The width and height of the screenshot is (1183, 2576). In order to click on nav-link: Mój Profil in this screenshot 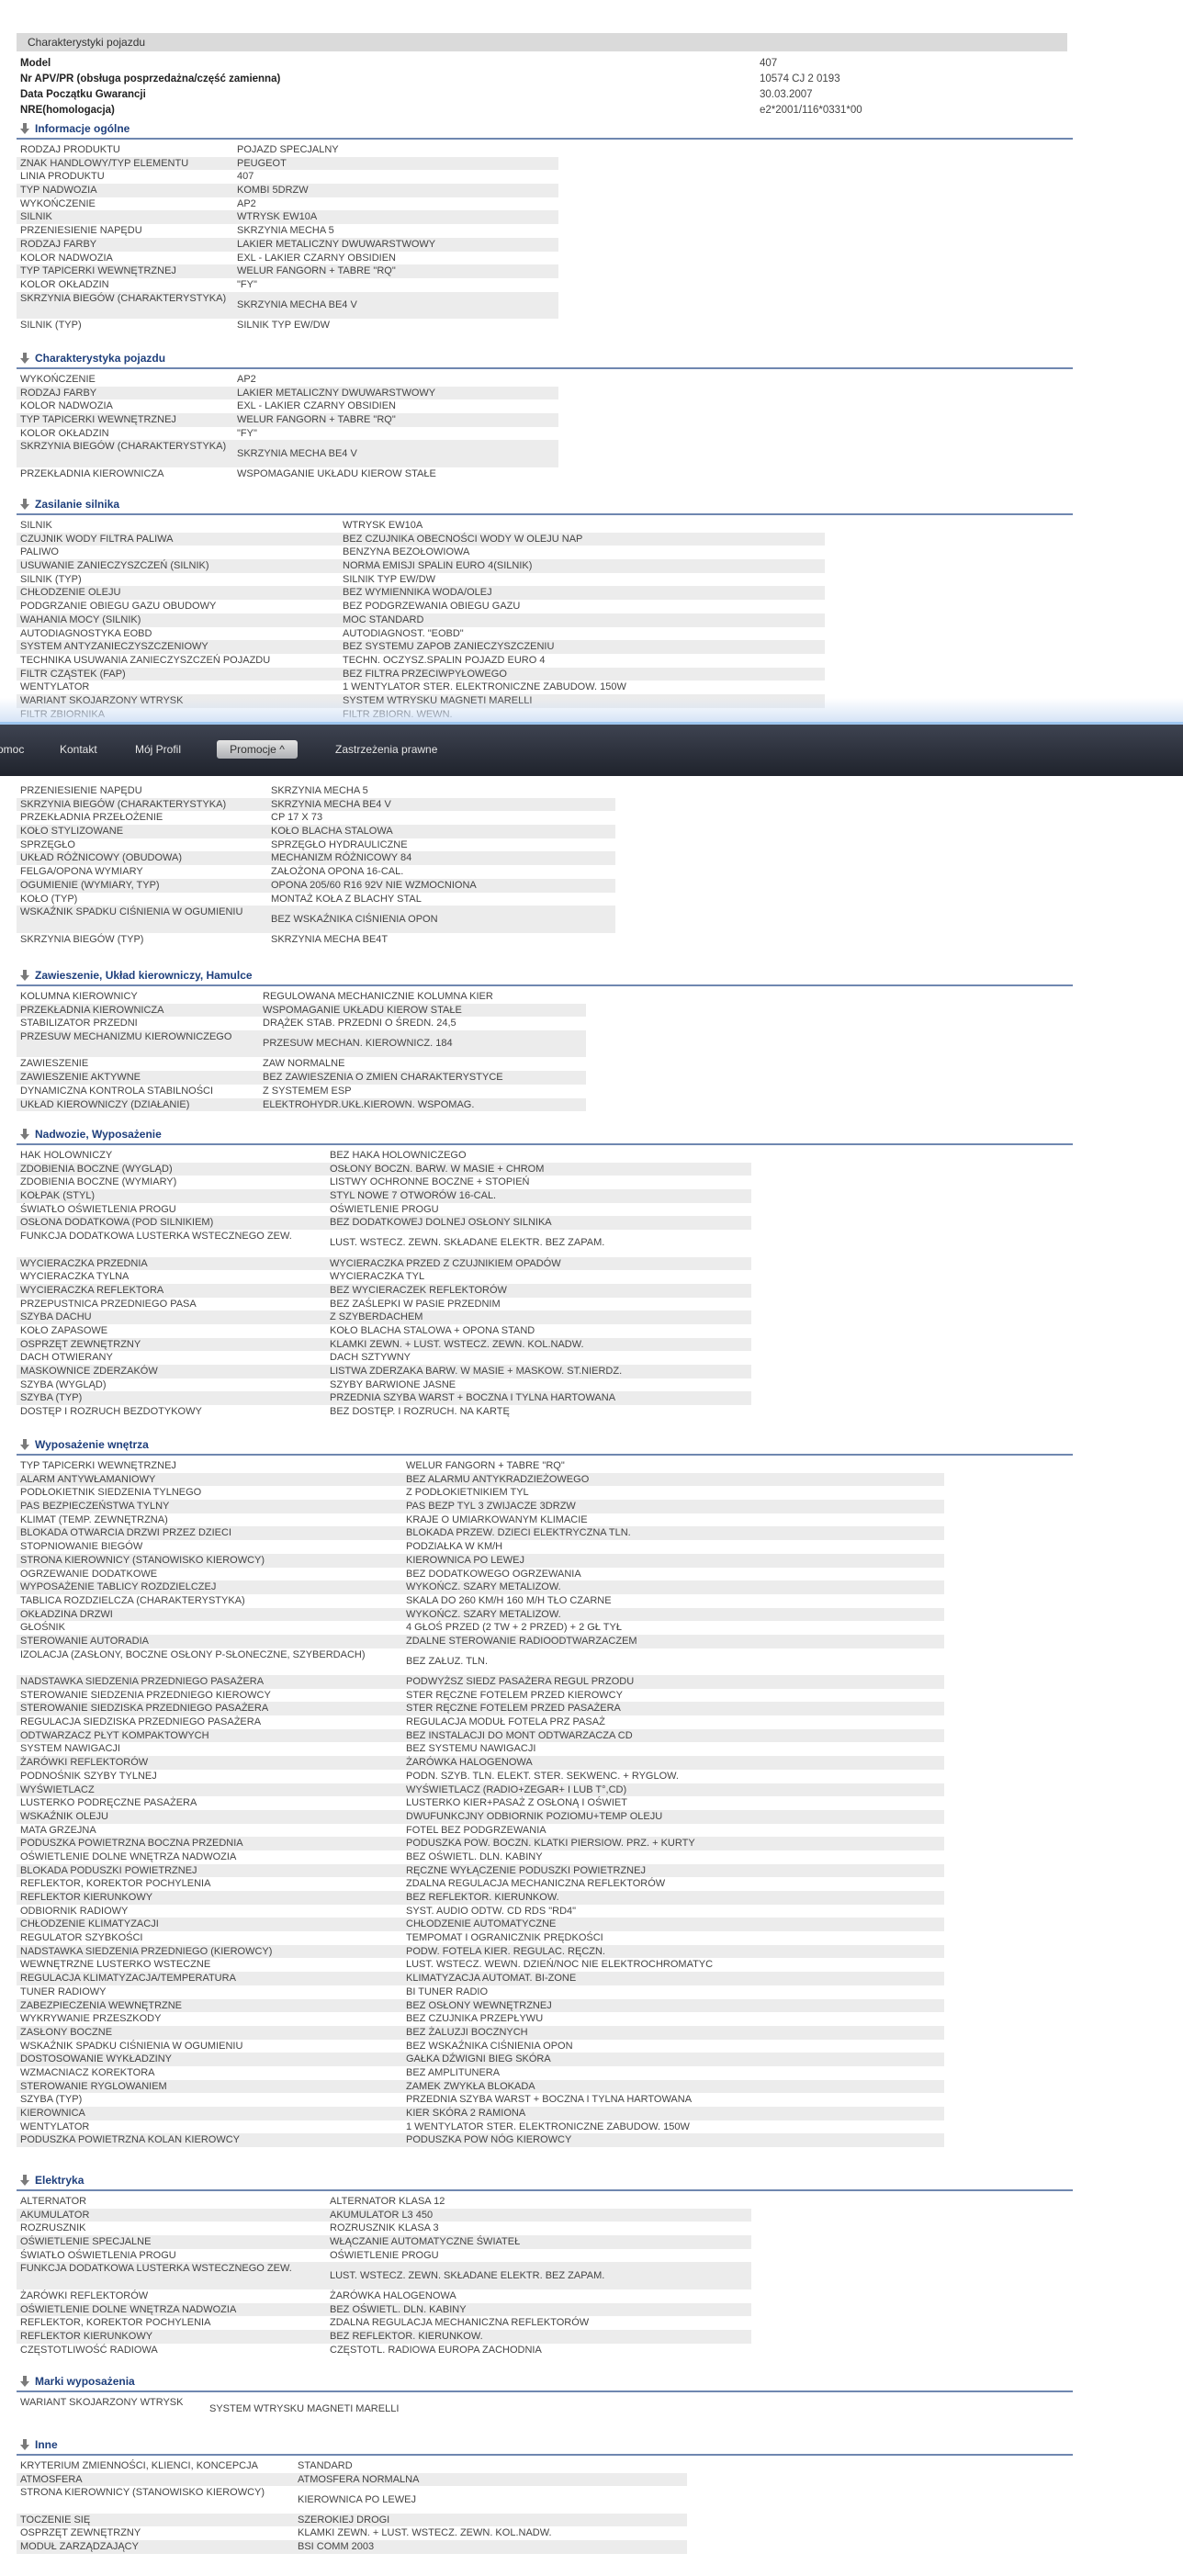, I will do `click(158, 749)`.